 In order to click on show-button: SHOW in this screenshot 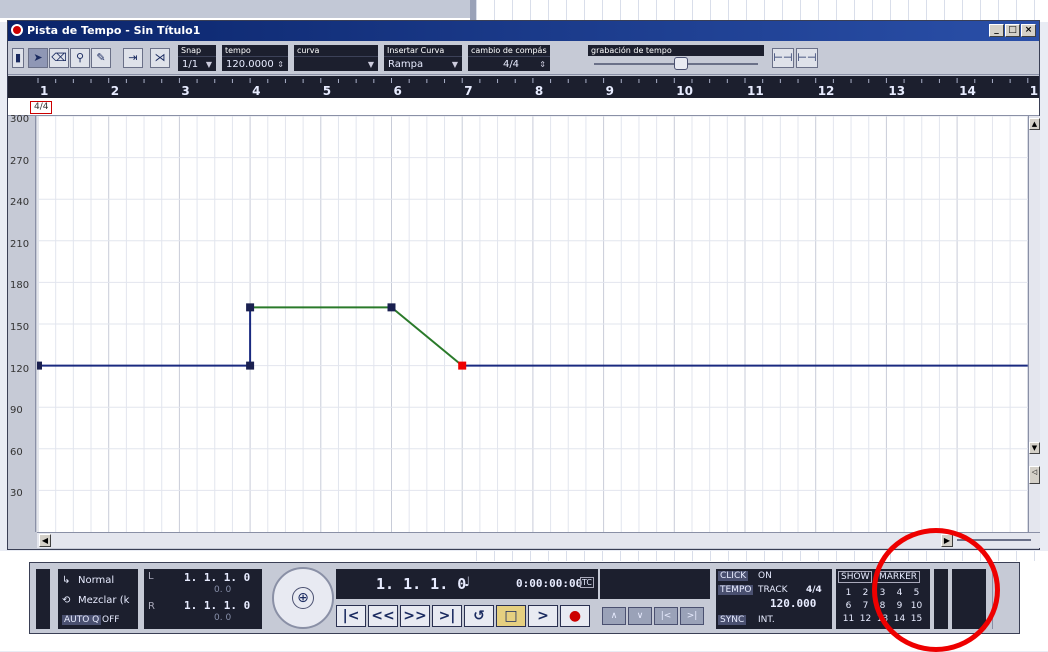, I will do `click(855, 577)`.